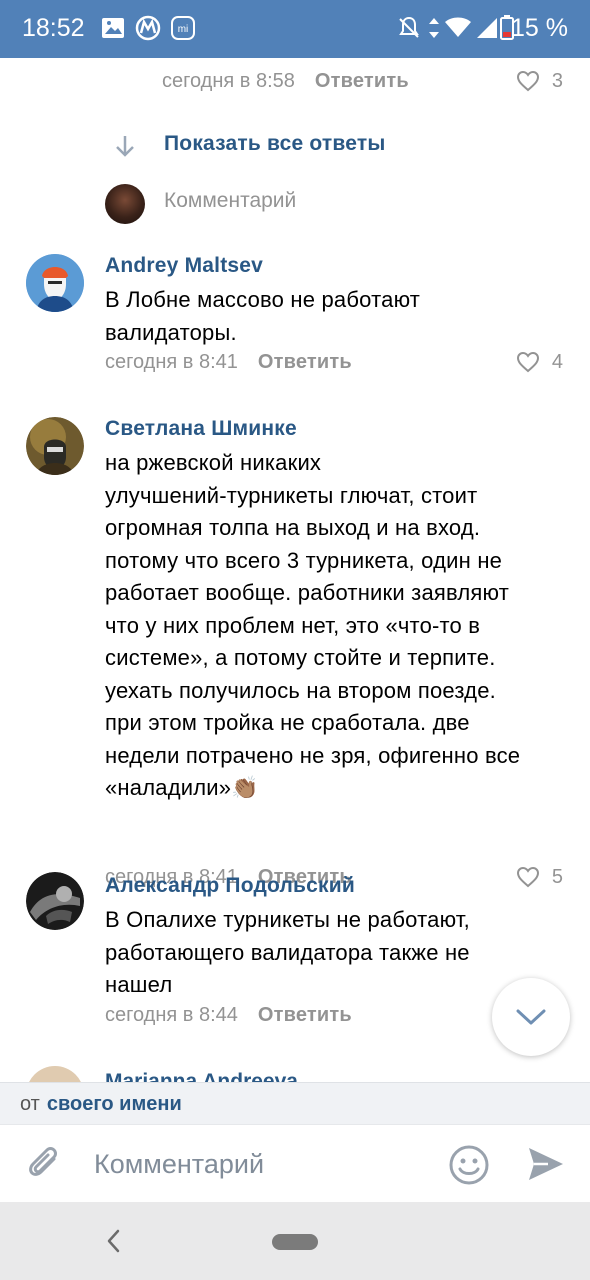 The height and width of the screenshot is (1280, 590). I want to click on comment-line: работает вообще. работники заявляют, so click(307, 592).